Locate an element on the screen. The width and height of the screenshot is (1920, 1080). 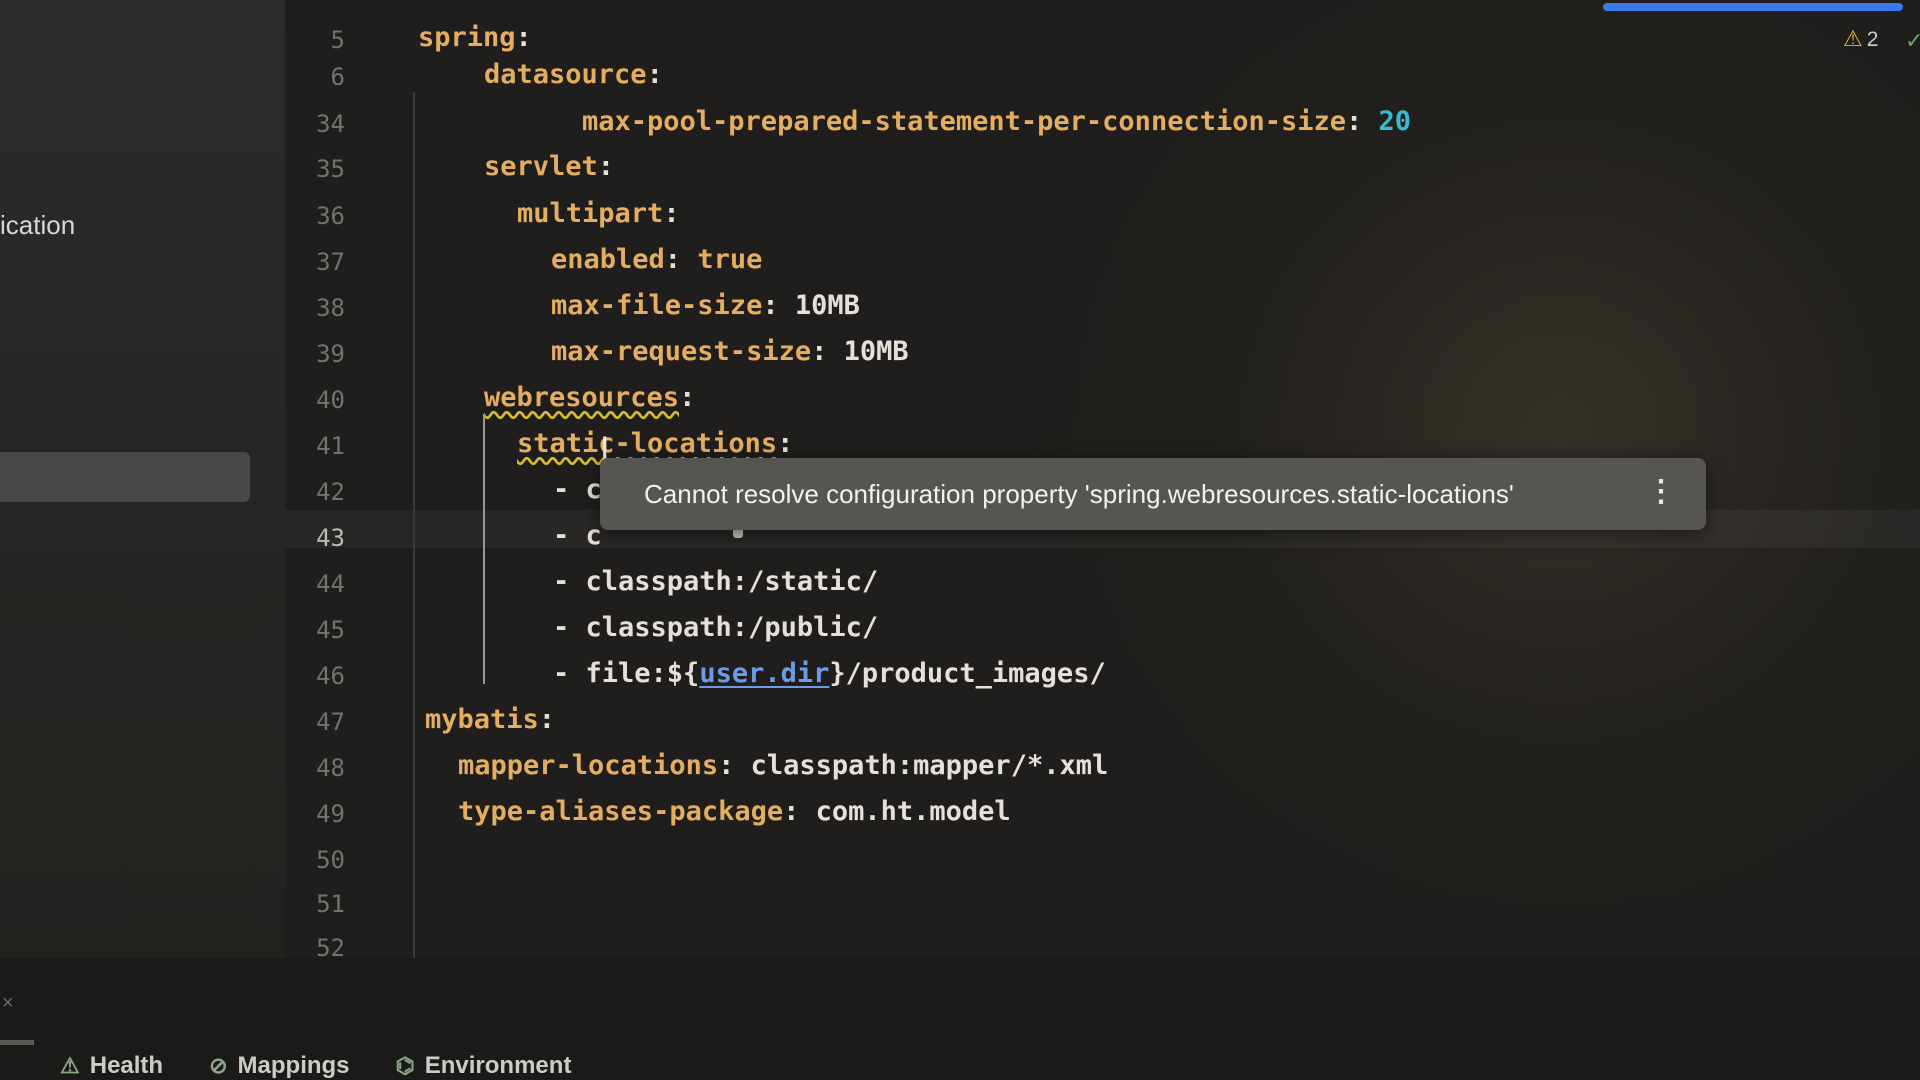
line-number: 44 is located at coordinates (330, 584).